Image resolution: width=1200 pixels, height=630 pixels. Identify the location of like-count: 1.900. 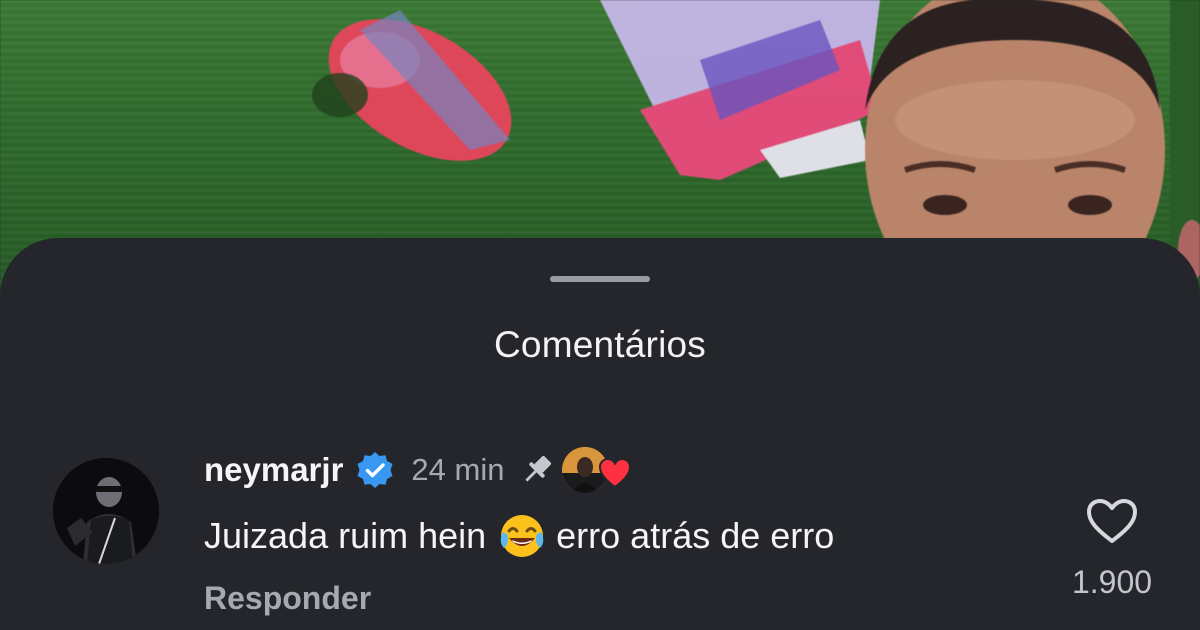
(1112, 582).